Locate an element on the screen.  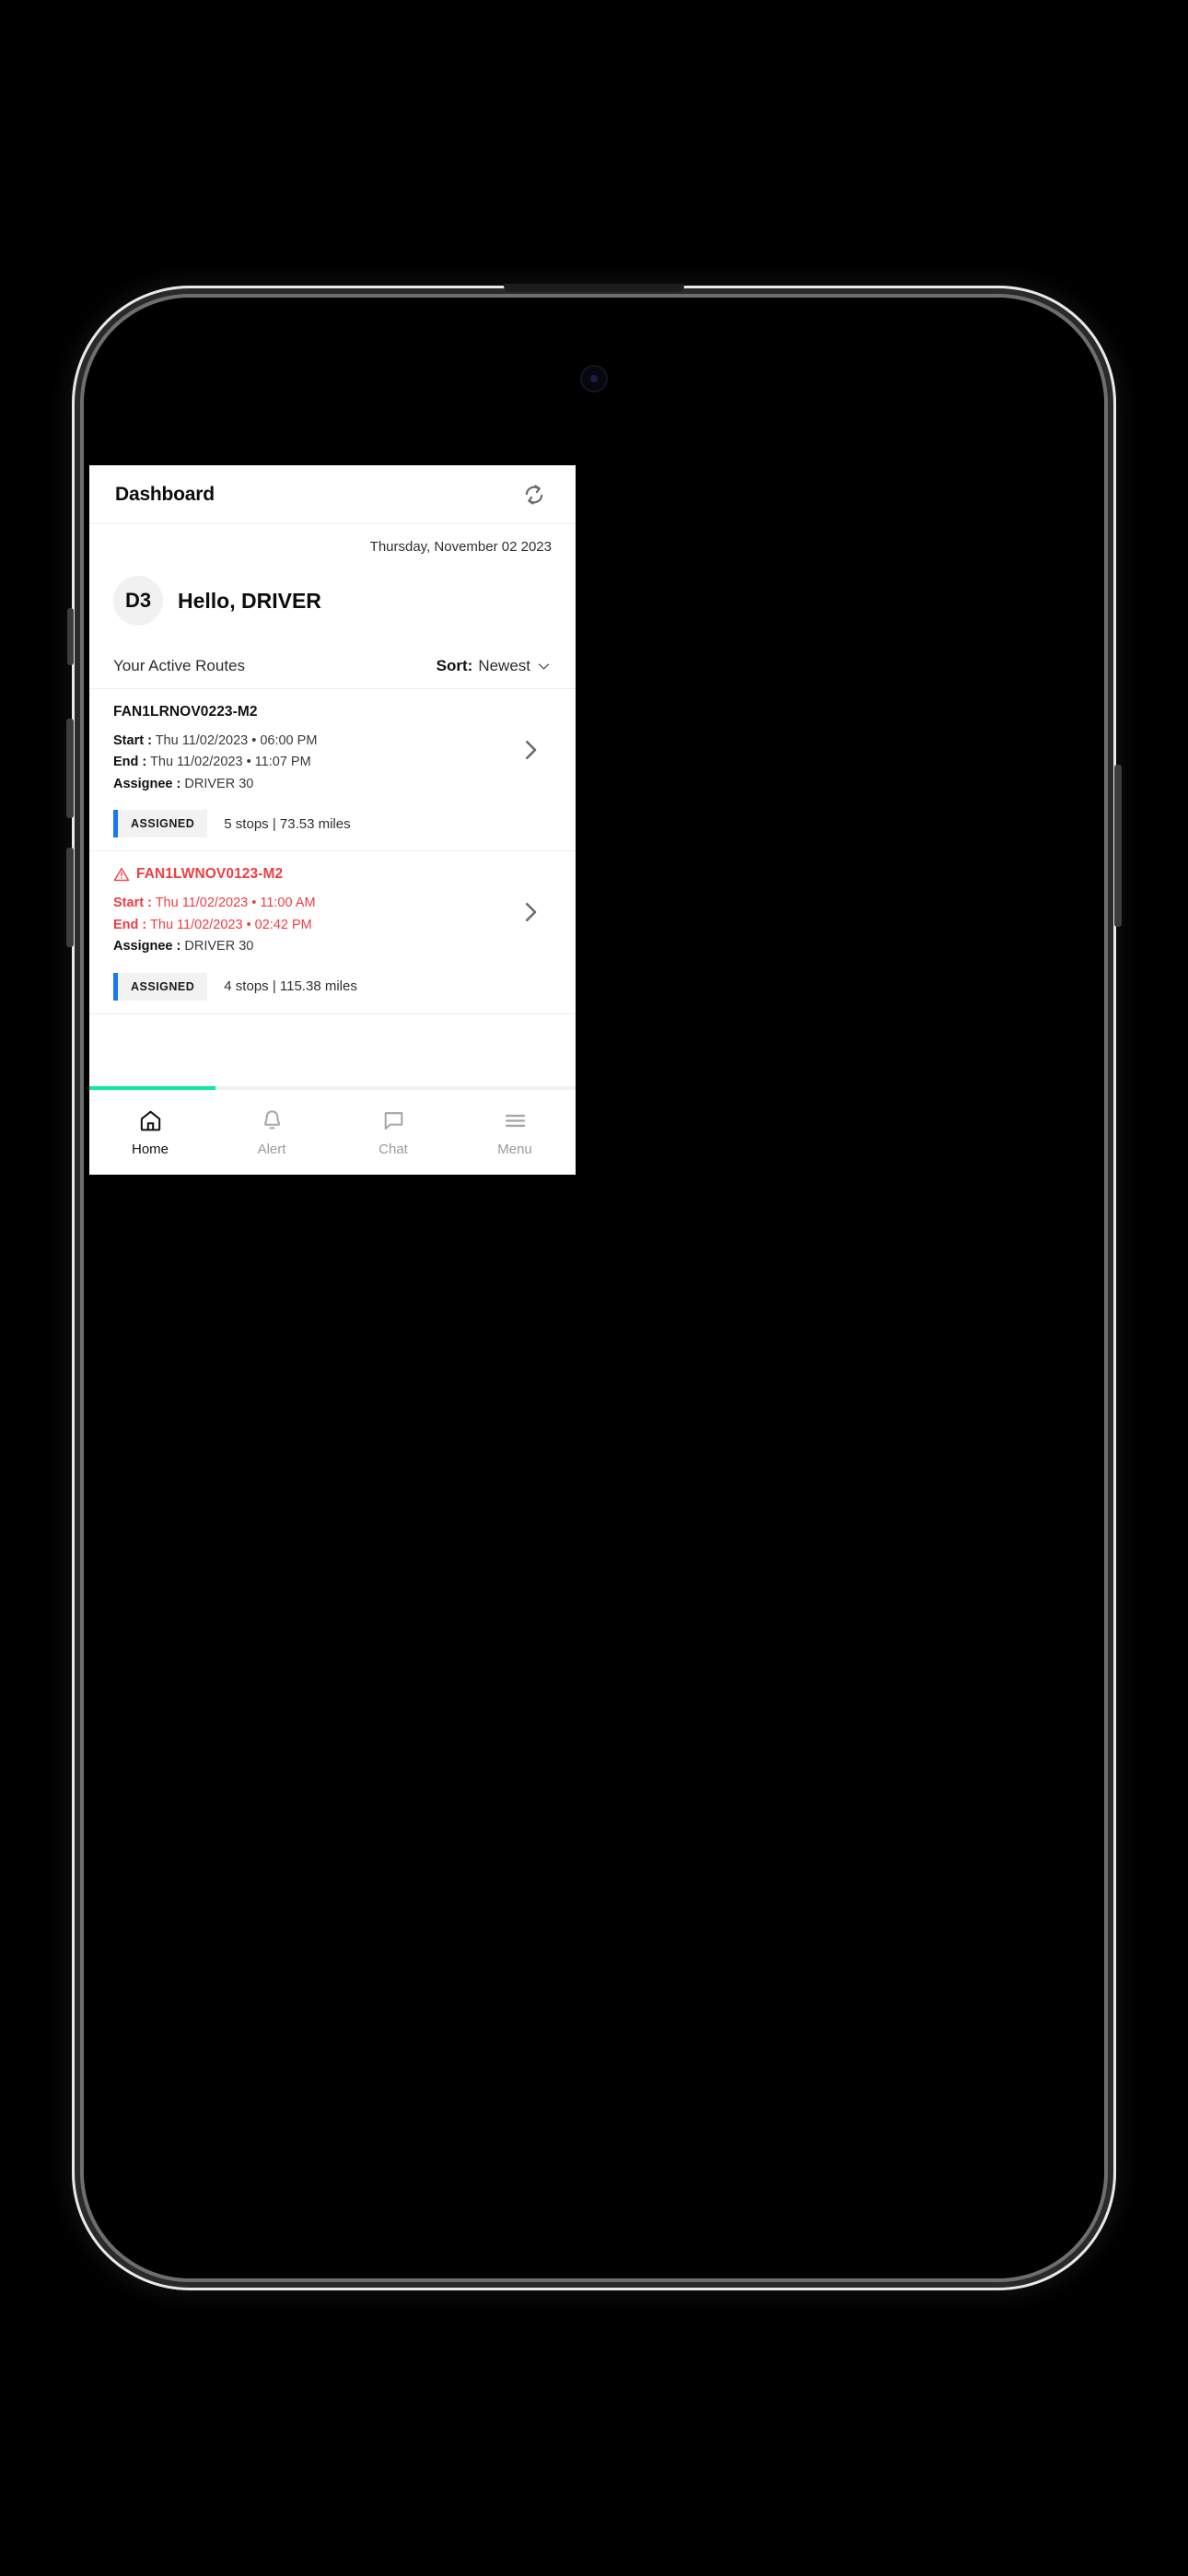
nav-item-alert: Alert is located at coordinates (271, 1132).